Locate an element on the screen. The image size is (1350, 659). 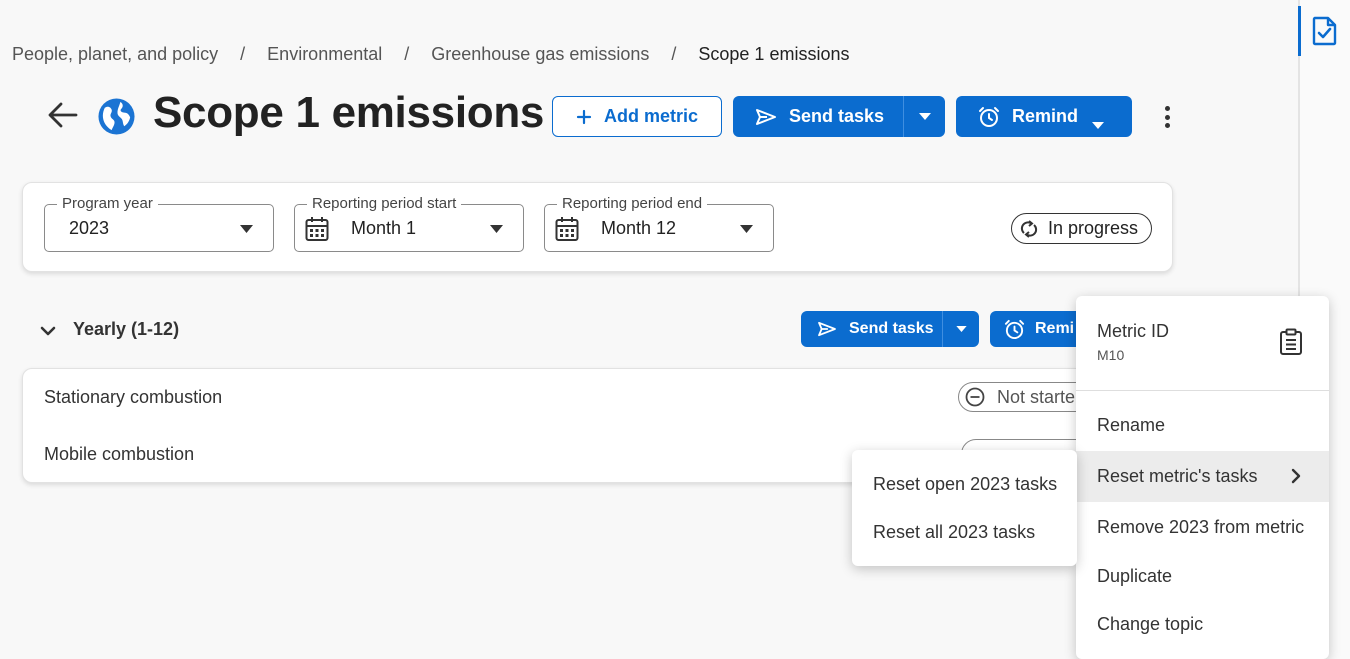
sync-icon is located at coordinates (1029, 228).